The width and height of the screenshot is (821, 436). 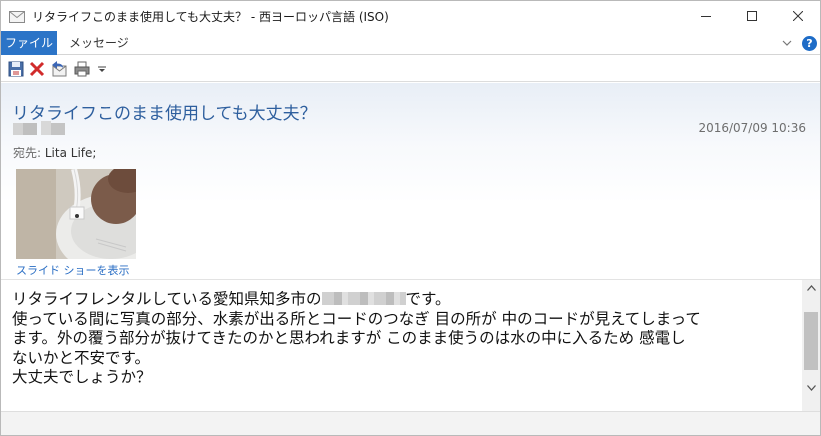 What do you see at coordinates (39, 128) in the screenshot?
I see `sender-redacted` at bounding box center [39, 128].